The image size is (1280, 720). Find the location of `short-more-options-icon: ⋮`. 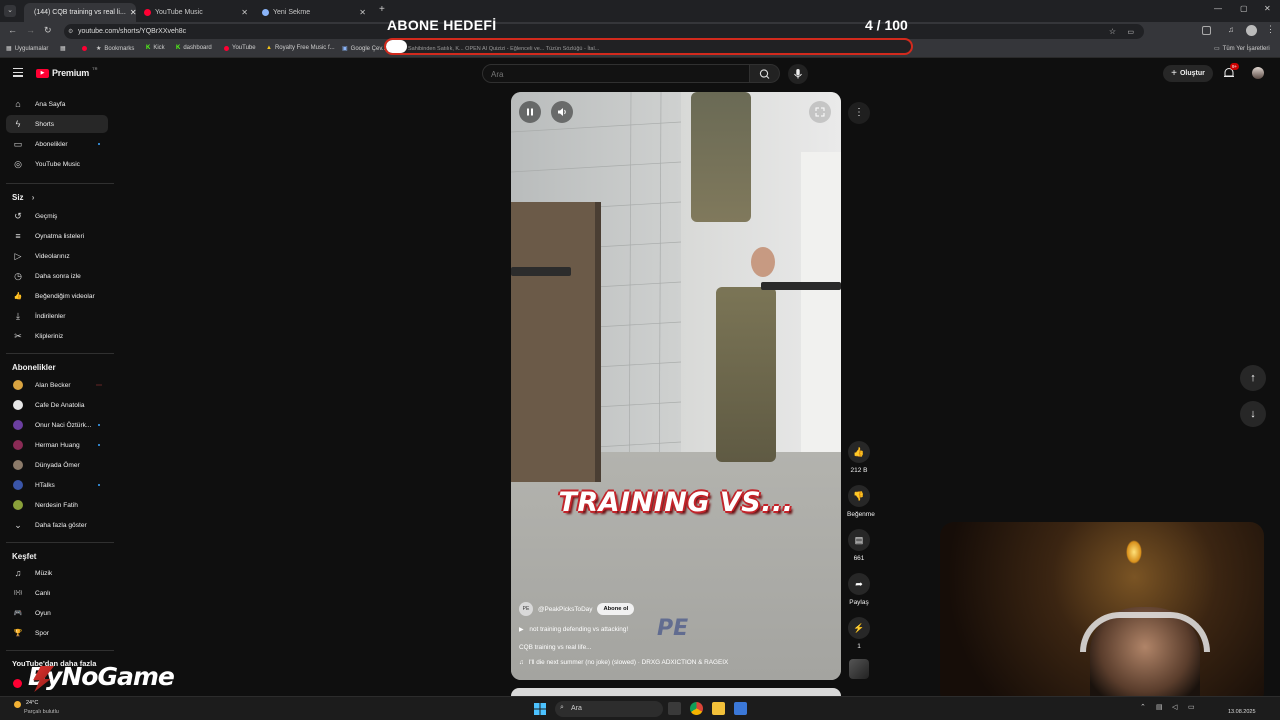

short-more-options-icon: ⋮ is located at coordinates (859, 113).